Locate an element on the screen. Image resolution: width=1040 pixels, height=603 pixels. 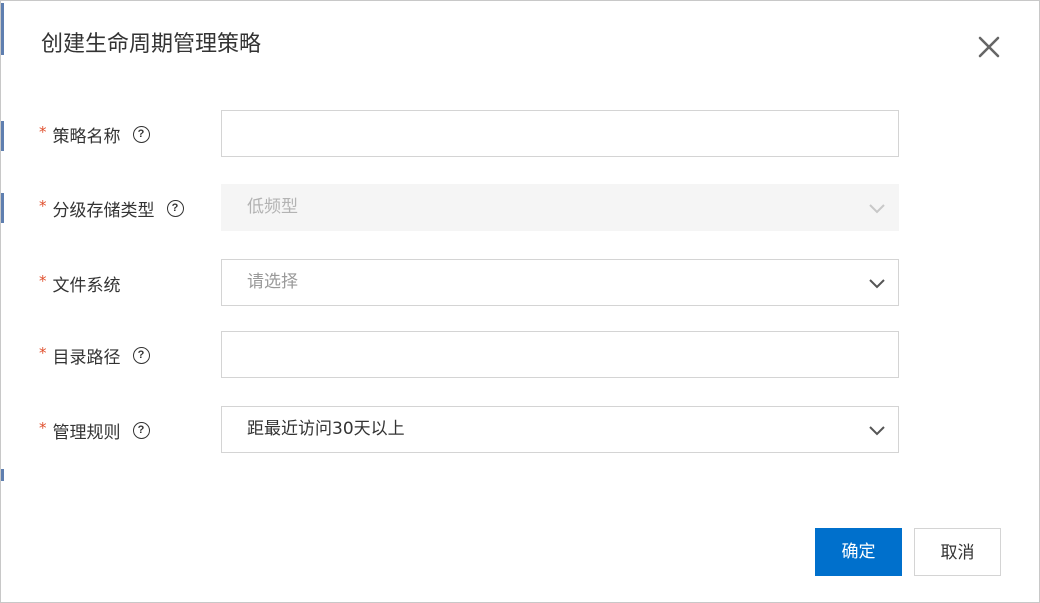
close-icon is located at coordinates (989, 47).